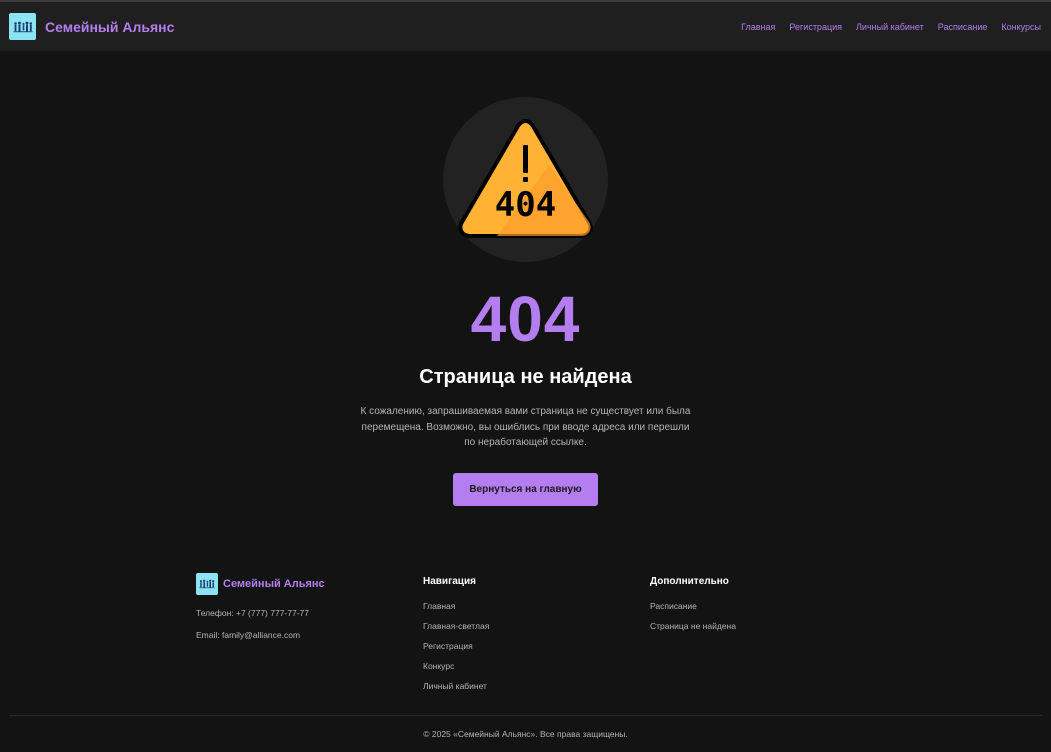 The width and height of the screenshot is (1051, 752). Describe the element at coordinates (689, 581) in the screenshot. I see `footer-extra-title: Дополнительно` at that location.